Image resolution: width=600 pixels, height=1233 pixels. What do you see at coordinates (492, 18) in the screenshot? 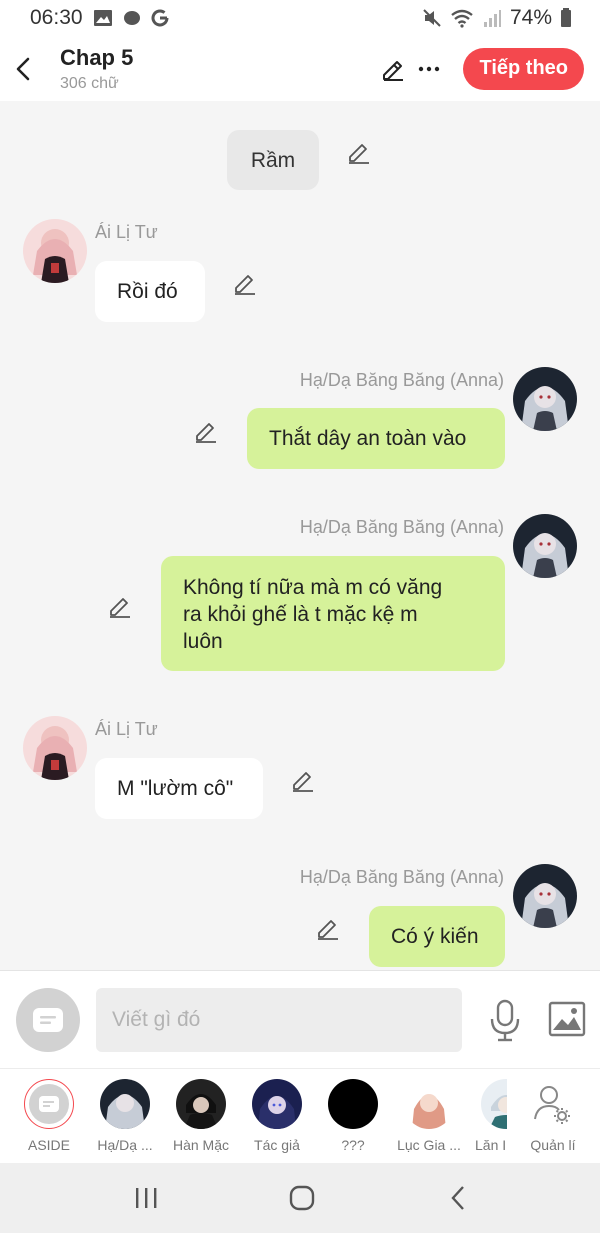
I see `signal-icon` at bounding box center [492, 18].